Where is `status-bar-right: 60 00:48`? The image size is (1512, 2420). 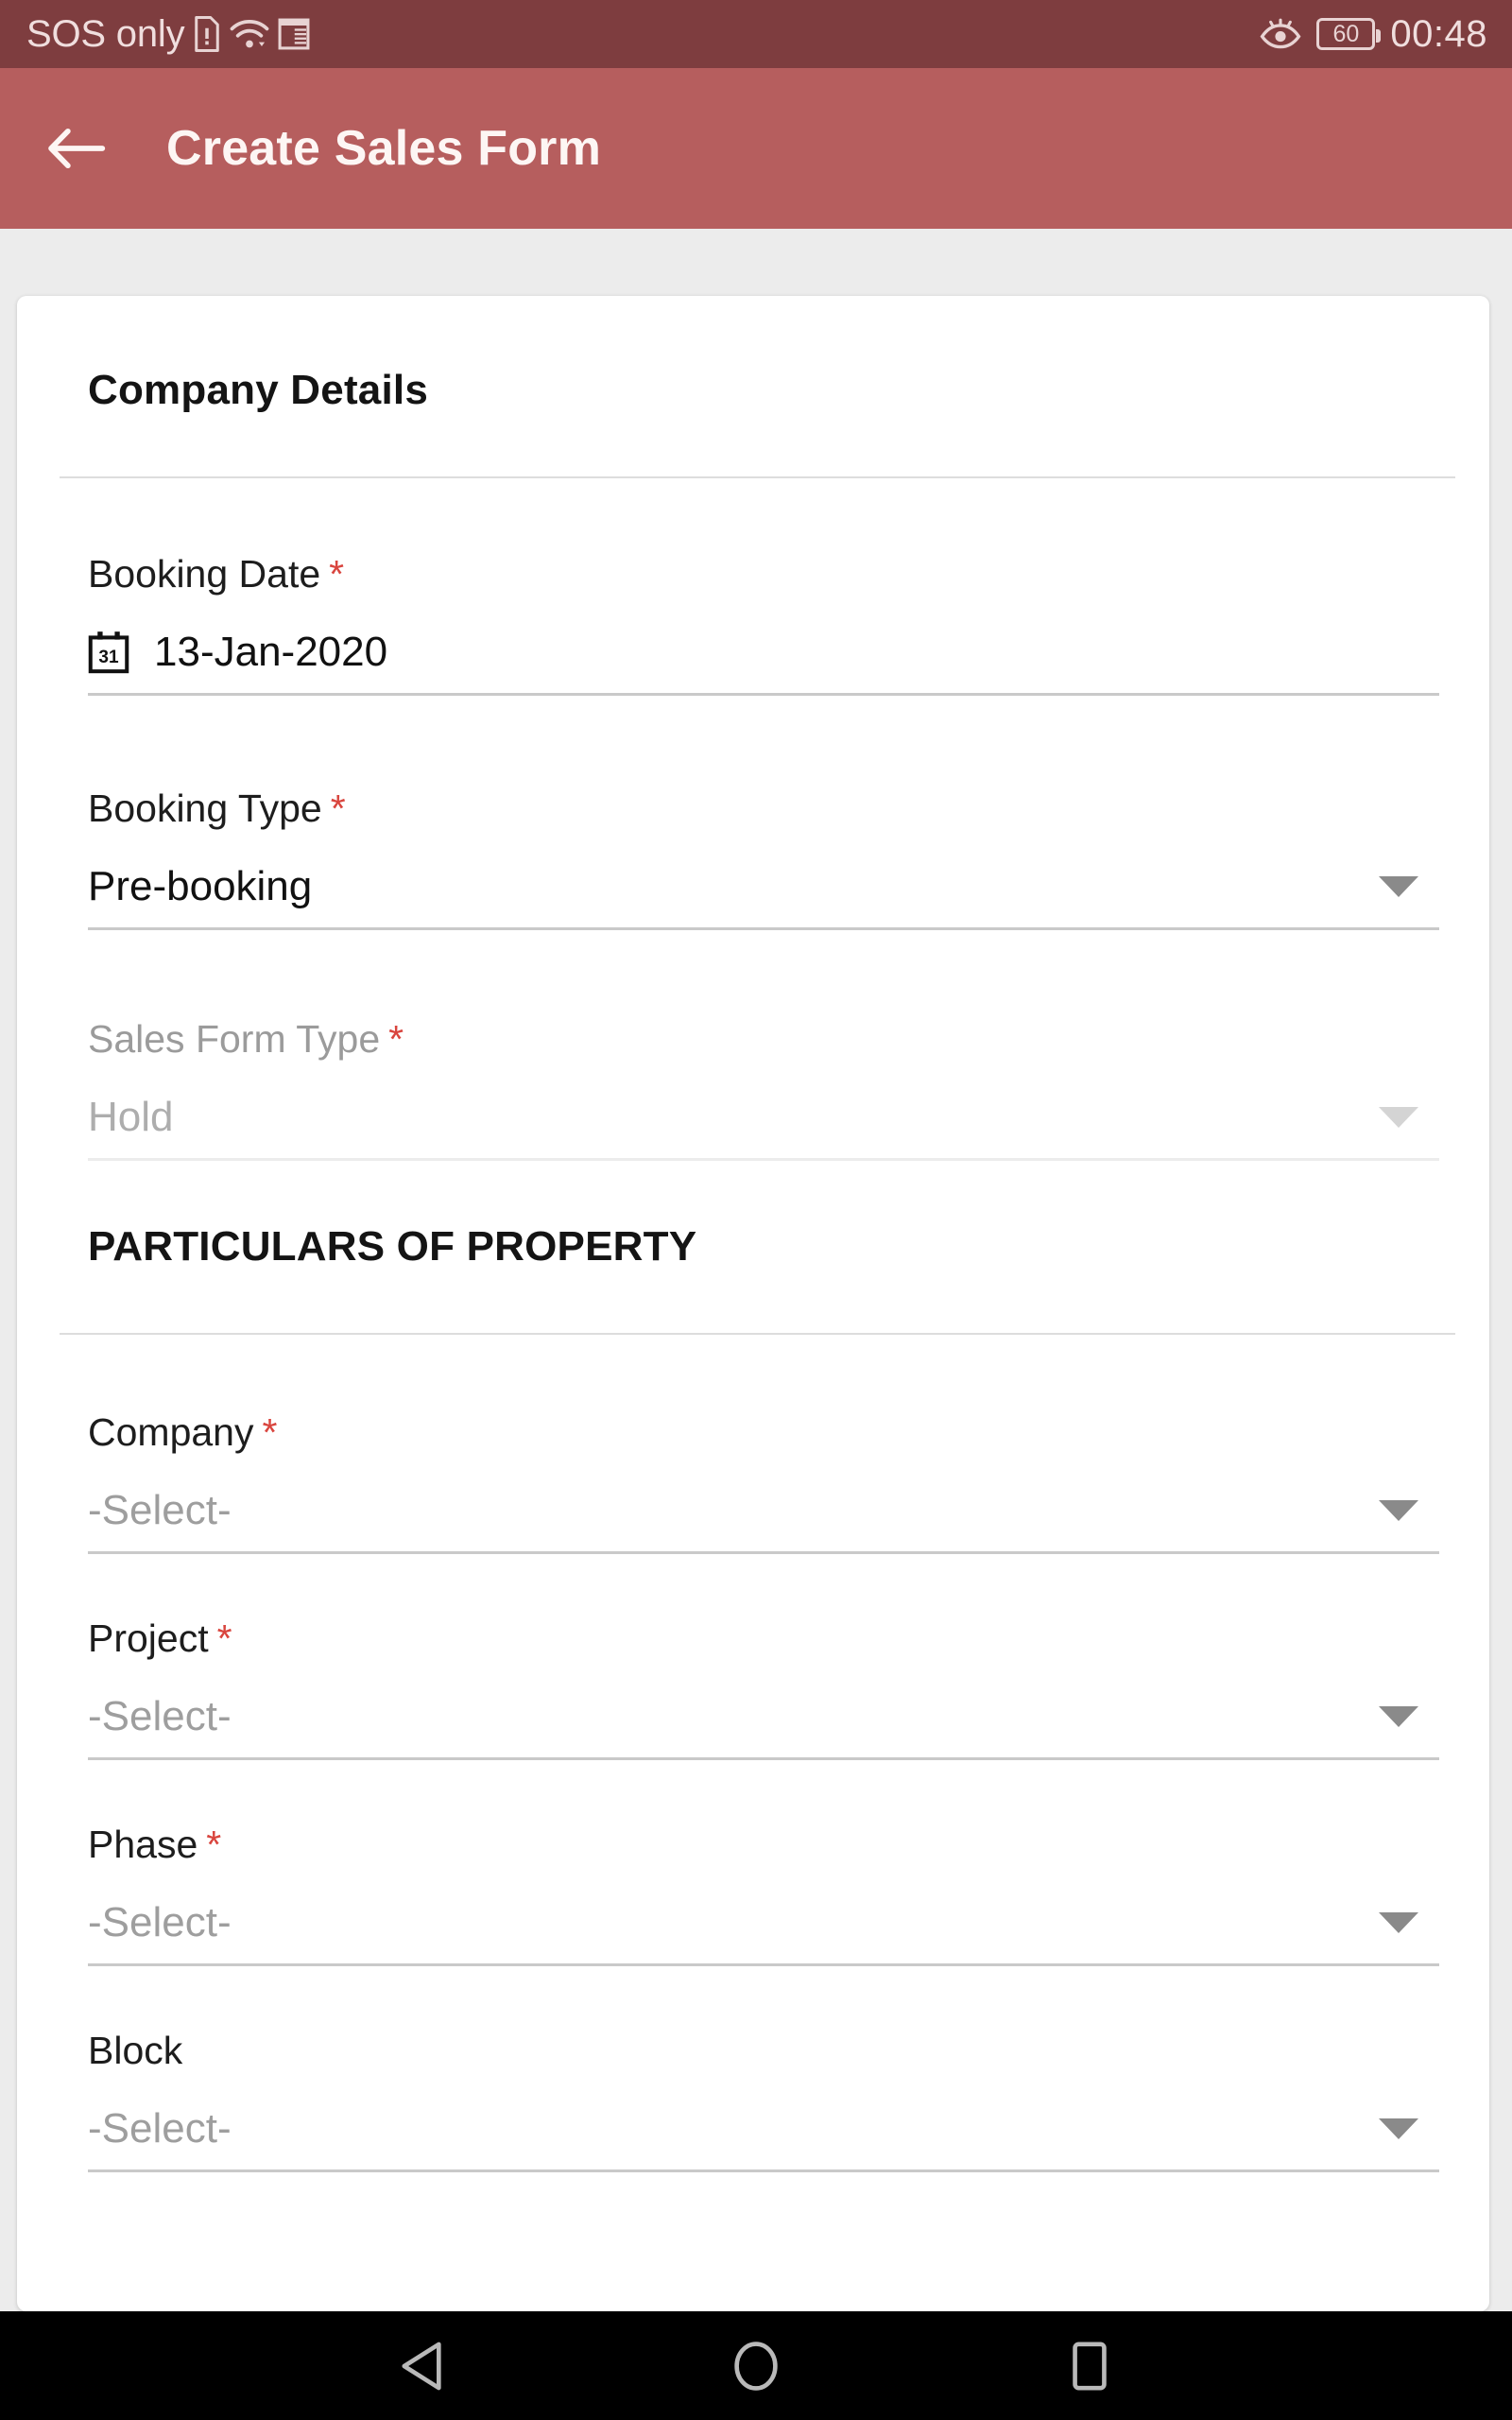 status-bar-right: 60 00:48 is located at coordinates (1373, 34).